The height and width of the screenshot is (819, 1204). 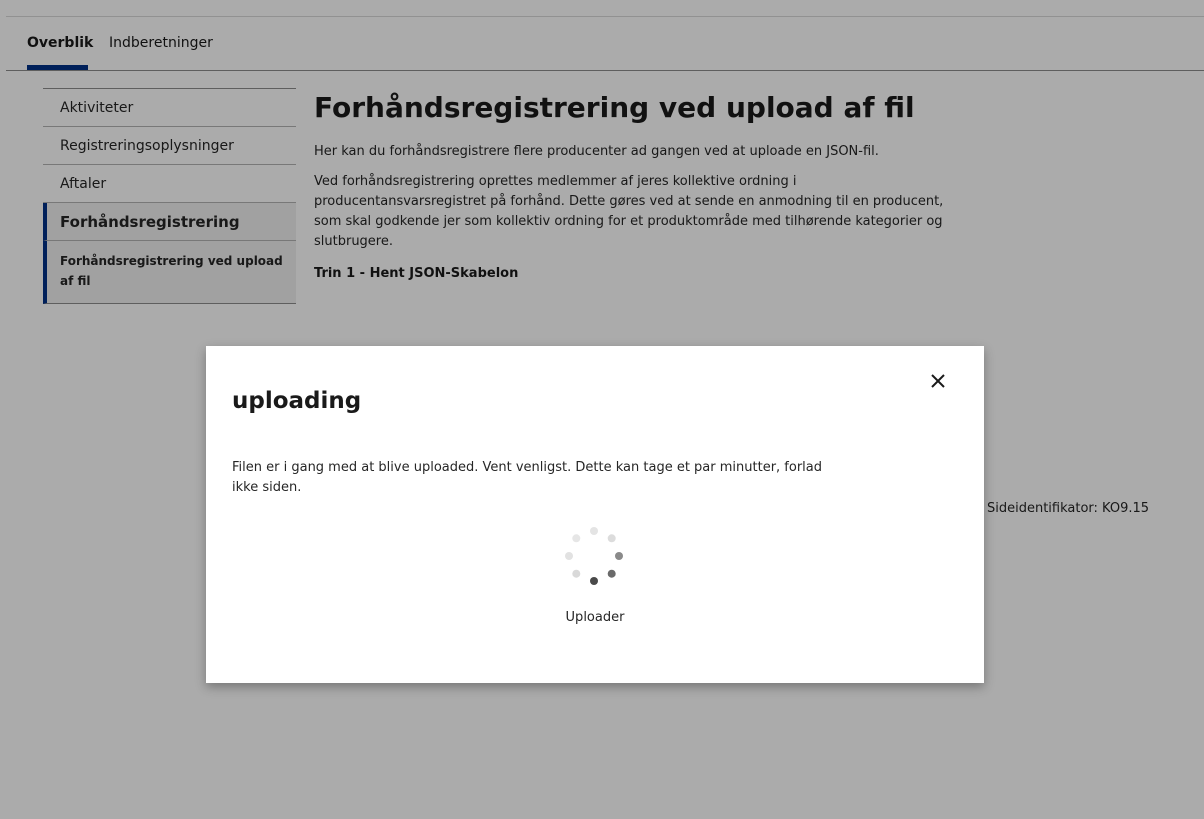 I want to click on spinner-label: Uploader, so click(x=595, y=617).